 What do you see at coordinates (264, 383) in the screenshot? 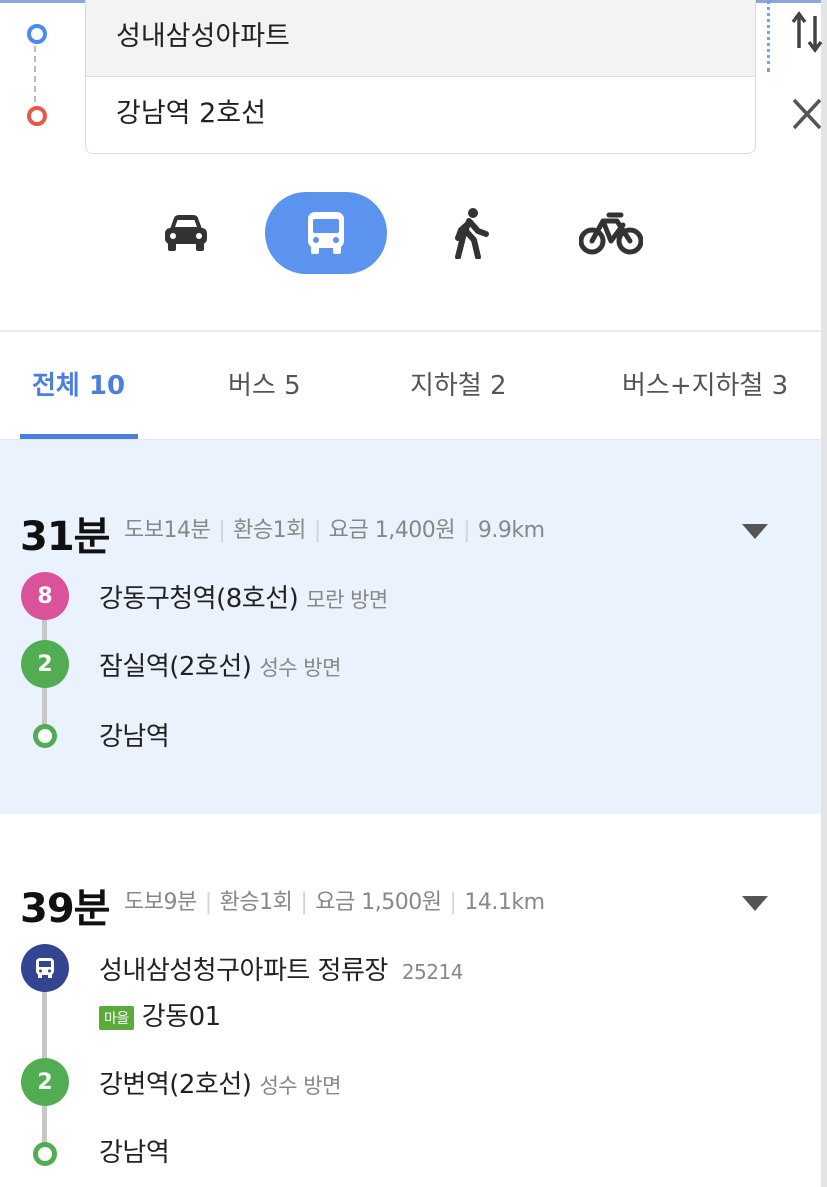
I see `tab-bus: 버스 5` at bounding box center [264, 383].